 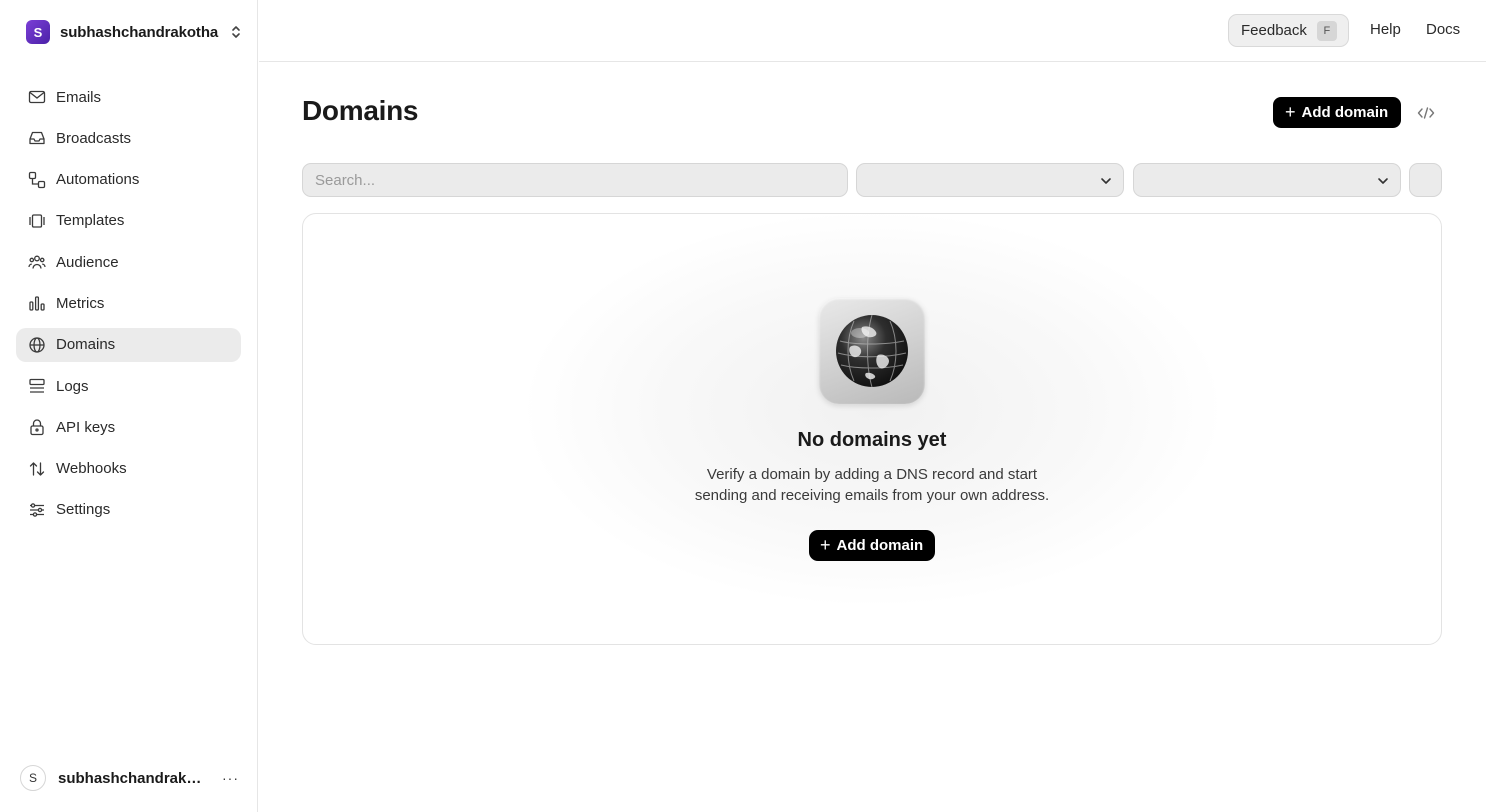 What do you see at coordinates (1426, 113) in the screenshot?
I see `code-icon` at bounding box center [1426, 113].